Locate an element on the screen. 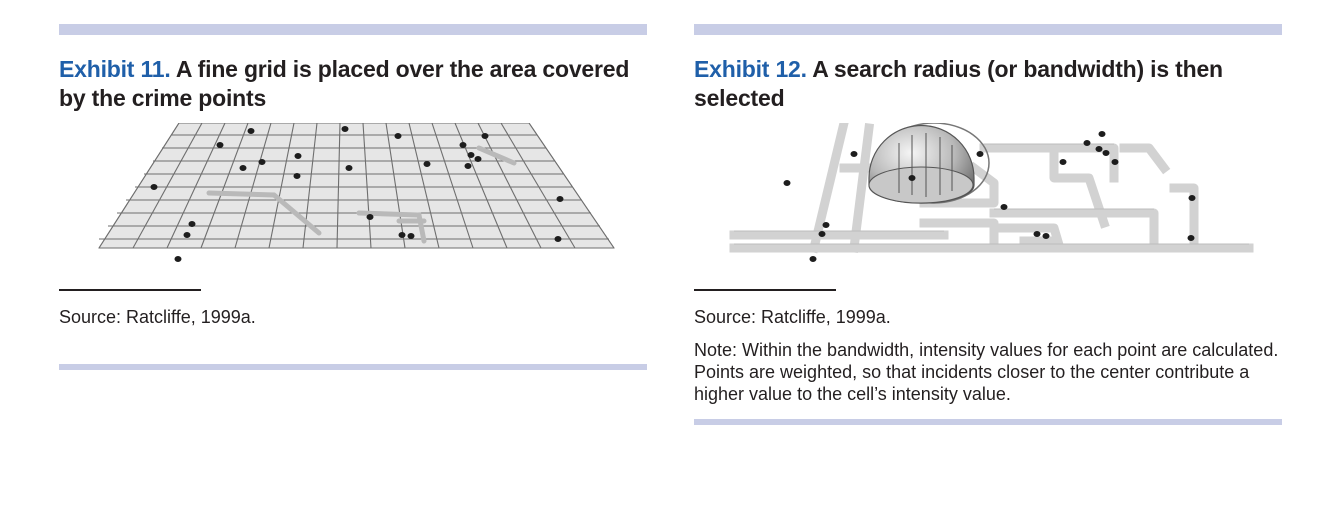 Image resolution: width=1328 pixels, height=523 pixels. exhibit-12-number: Exhibit 12. is located at coordinates (750, 69).